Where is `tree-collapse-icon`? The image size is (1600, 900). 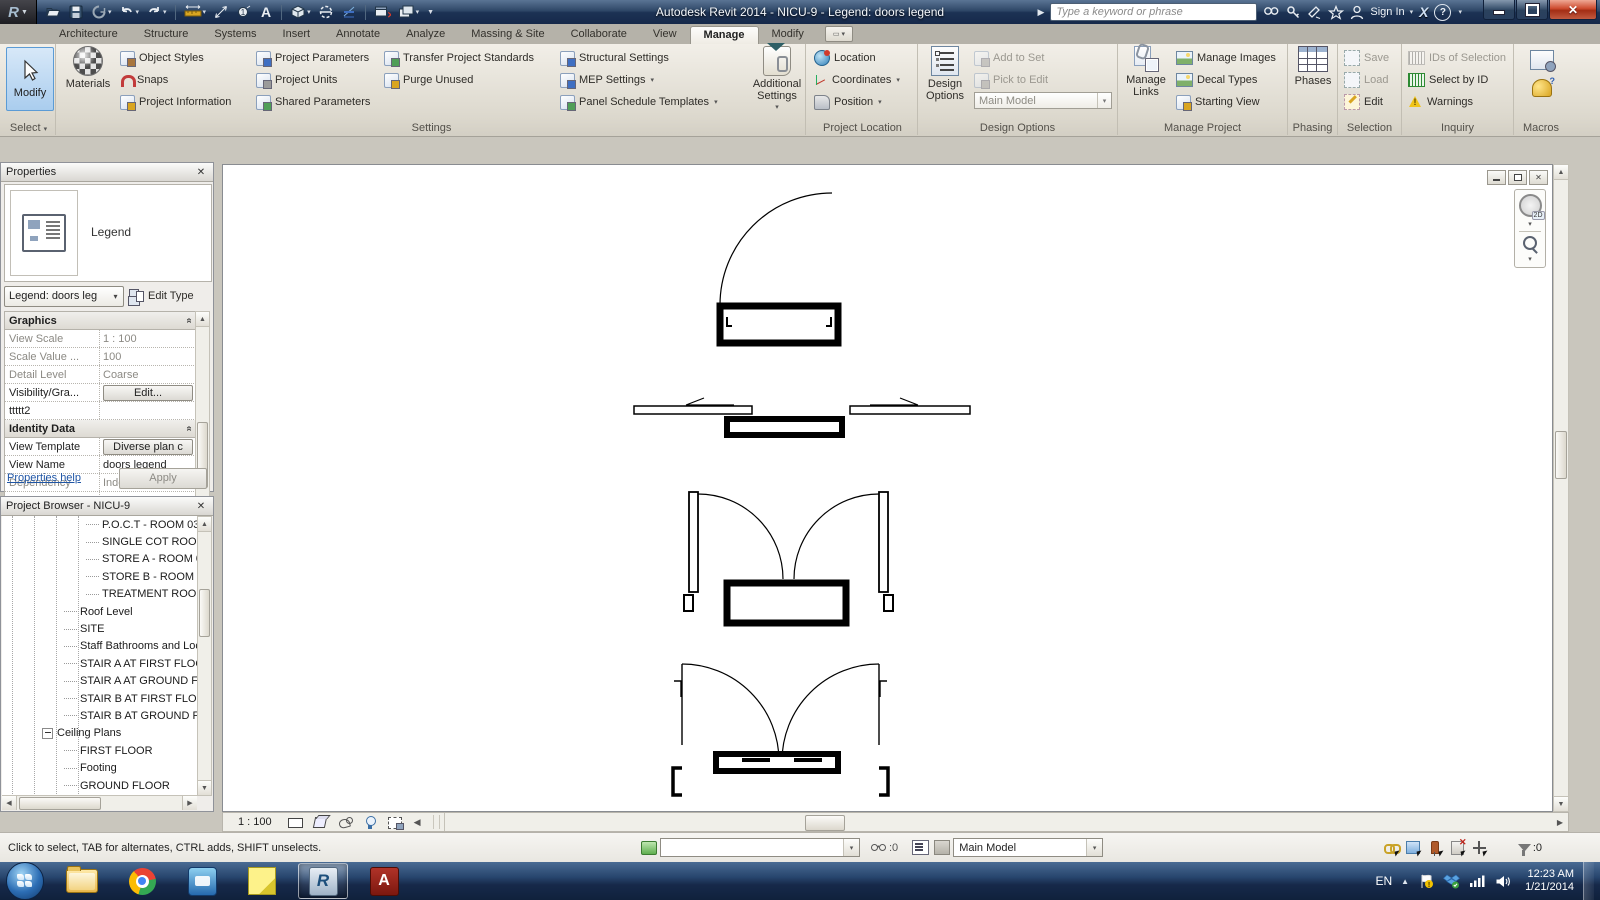
tree-collapse-icon is located at coordinates (47, 733).